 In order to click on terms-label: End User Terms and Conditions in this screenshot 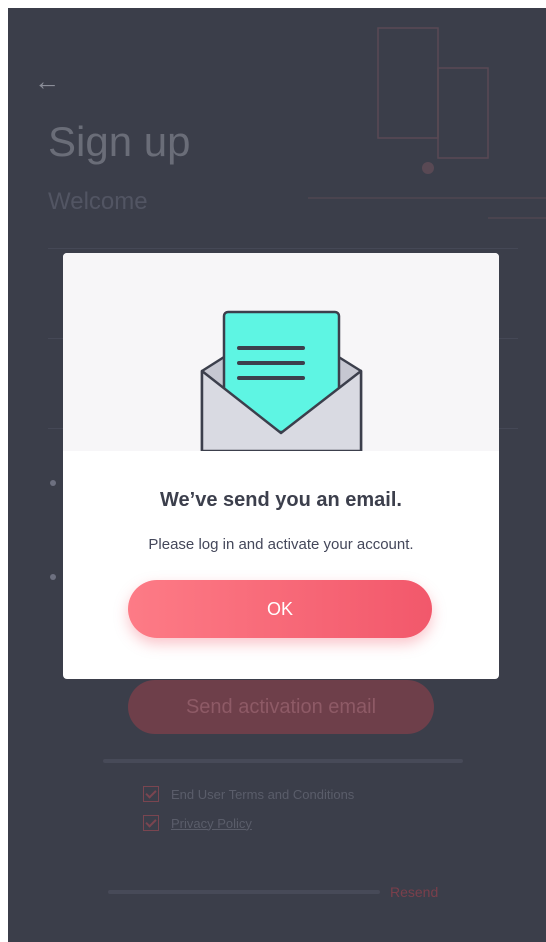, I will do `click(263, 794)`.